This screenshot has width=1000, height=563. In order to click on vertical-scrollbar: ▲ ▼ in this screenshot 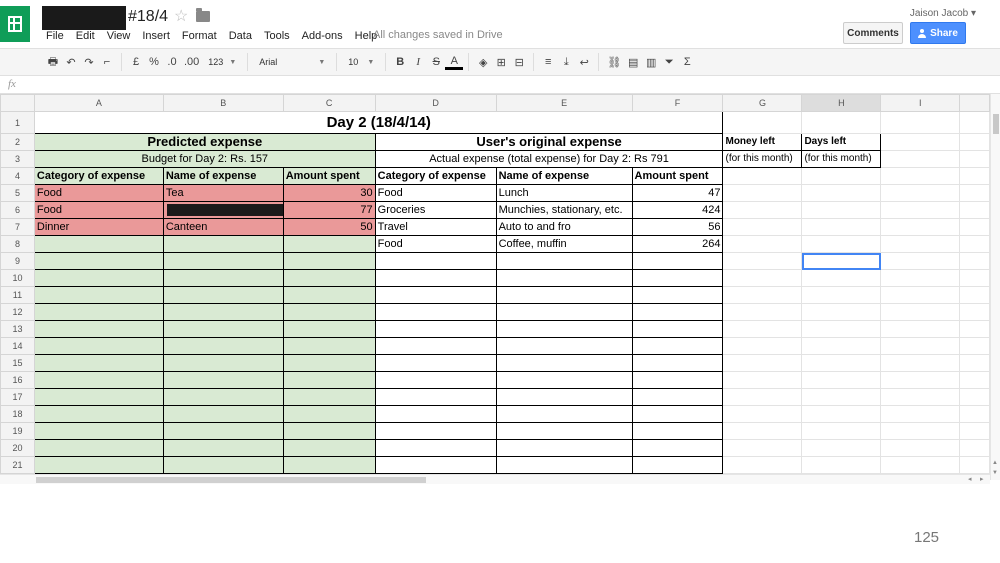, I will do `click(995, 287)`.